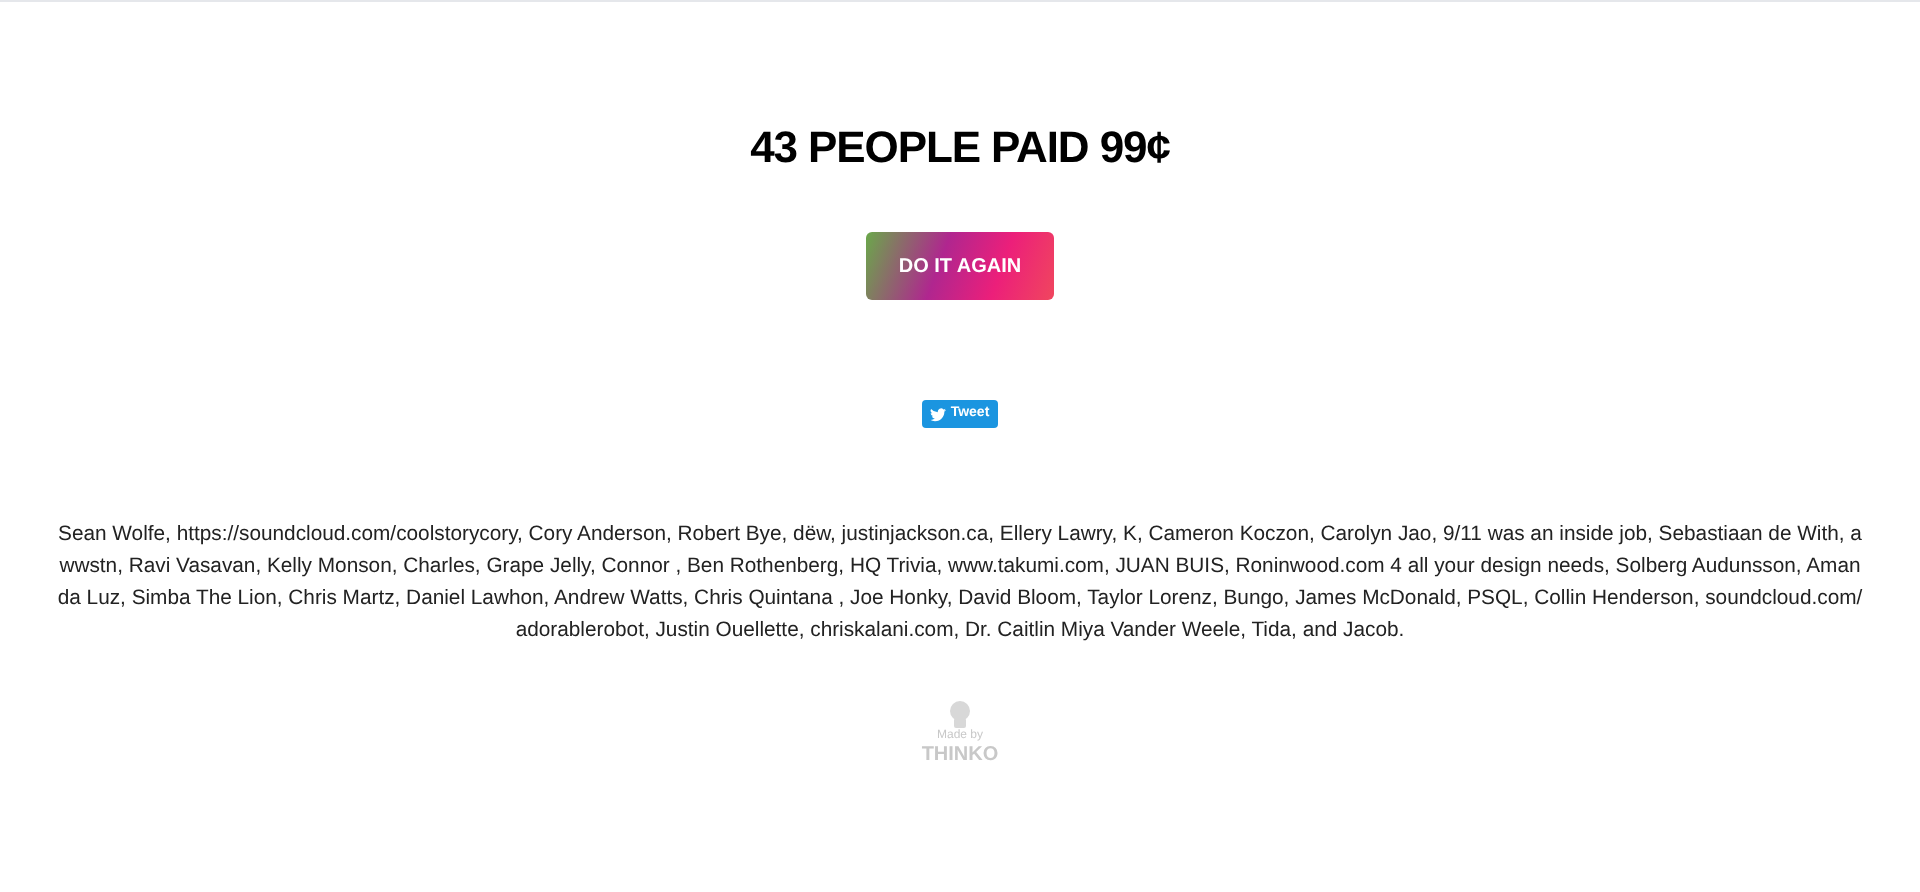 This screenshot has width=1920, height=892. What do you see at coordinates (960, 148) in the screenshot?
I see `headline: 43 PEOPLE PAID 99¢` at bounding box center [960, 148].